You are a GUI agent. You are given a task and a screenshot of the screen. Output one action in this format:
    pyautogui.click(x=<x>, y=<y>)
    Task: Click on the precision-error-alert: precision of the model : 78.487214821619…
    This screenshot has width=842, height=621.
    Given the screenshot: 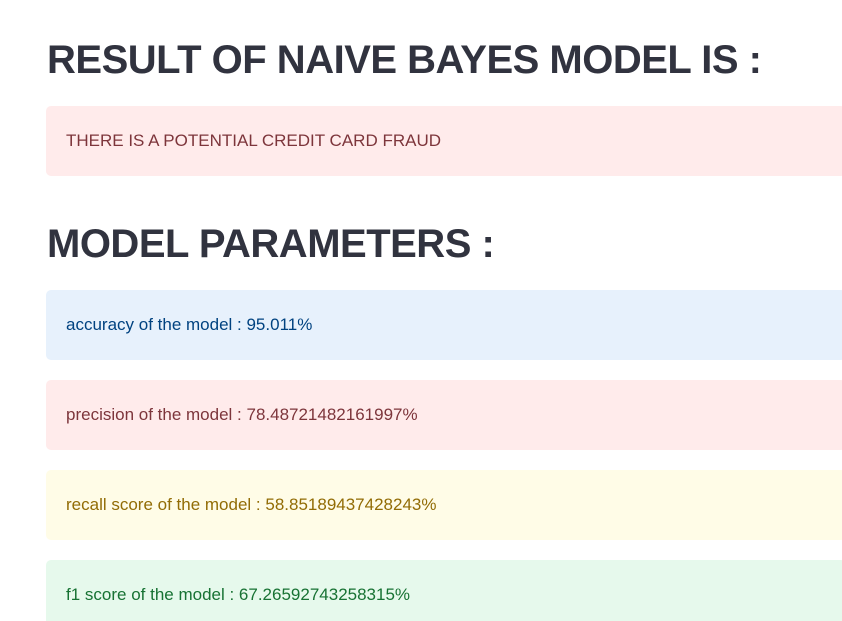 What is the action you would take?
    pyautogui.click(x=444, y=415)
    